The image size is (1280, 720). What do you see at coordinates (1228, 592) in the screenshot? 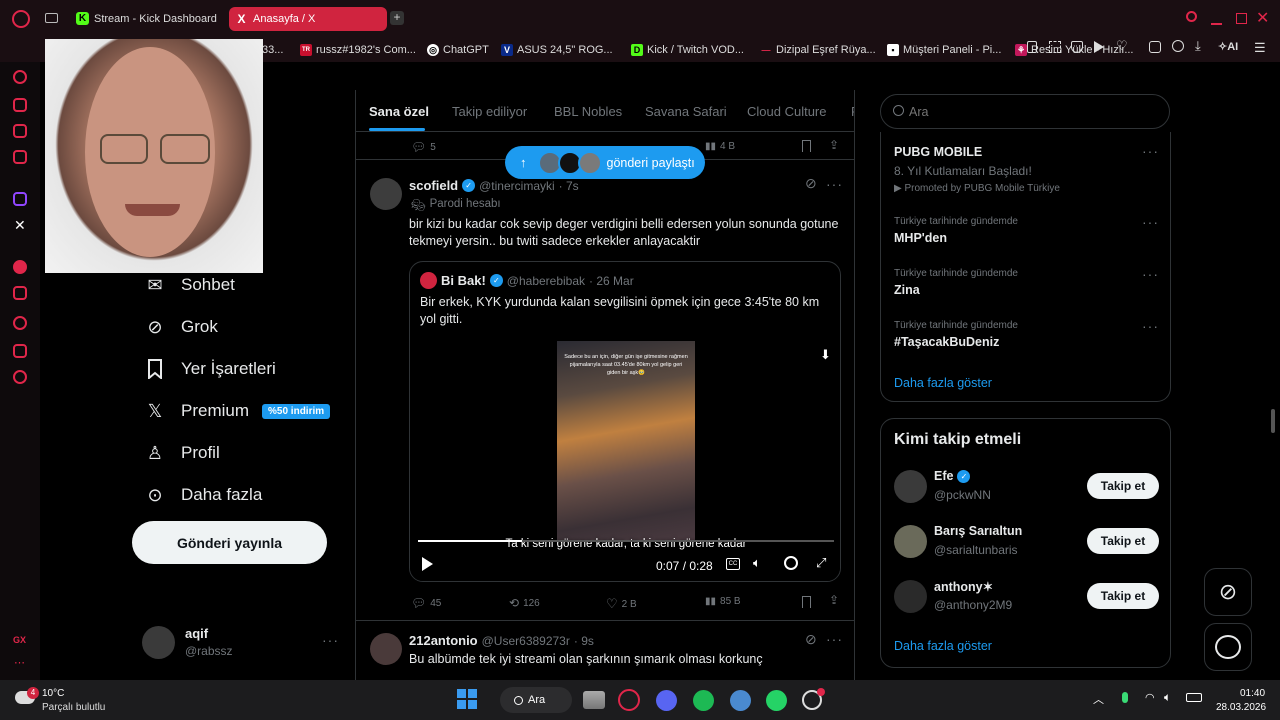
I see `grok-fab: ⊘` at bounding box center [1228, 592].